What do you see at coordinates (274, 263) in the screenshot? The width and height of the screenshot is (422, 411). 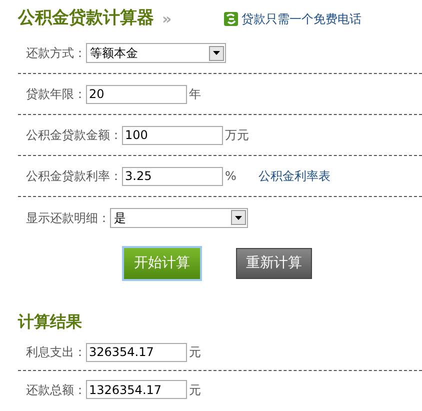 I see `reset-button: 重新计算` at bounding box center [274, 263].